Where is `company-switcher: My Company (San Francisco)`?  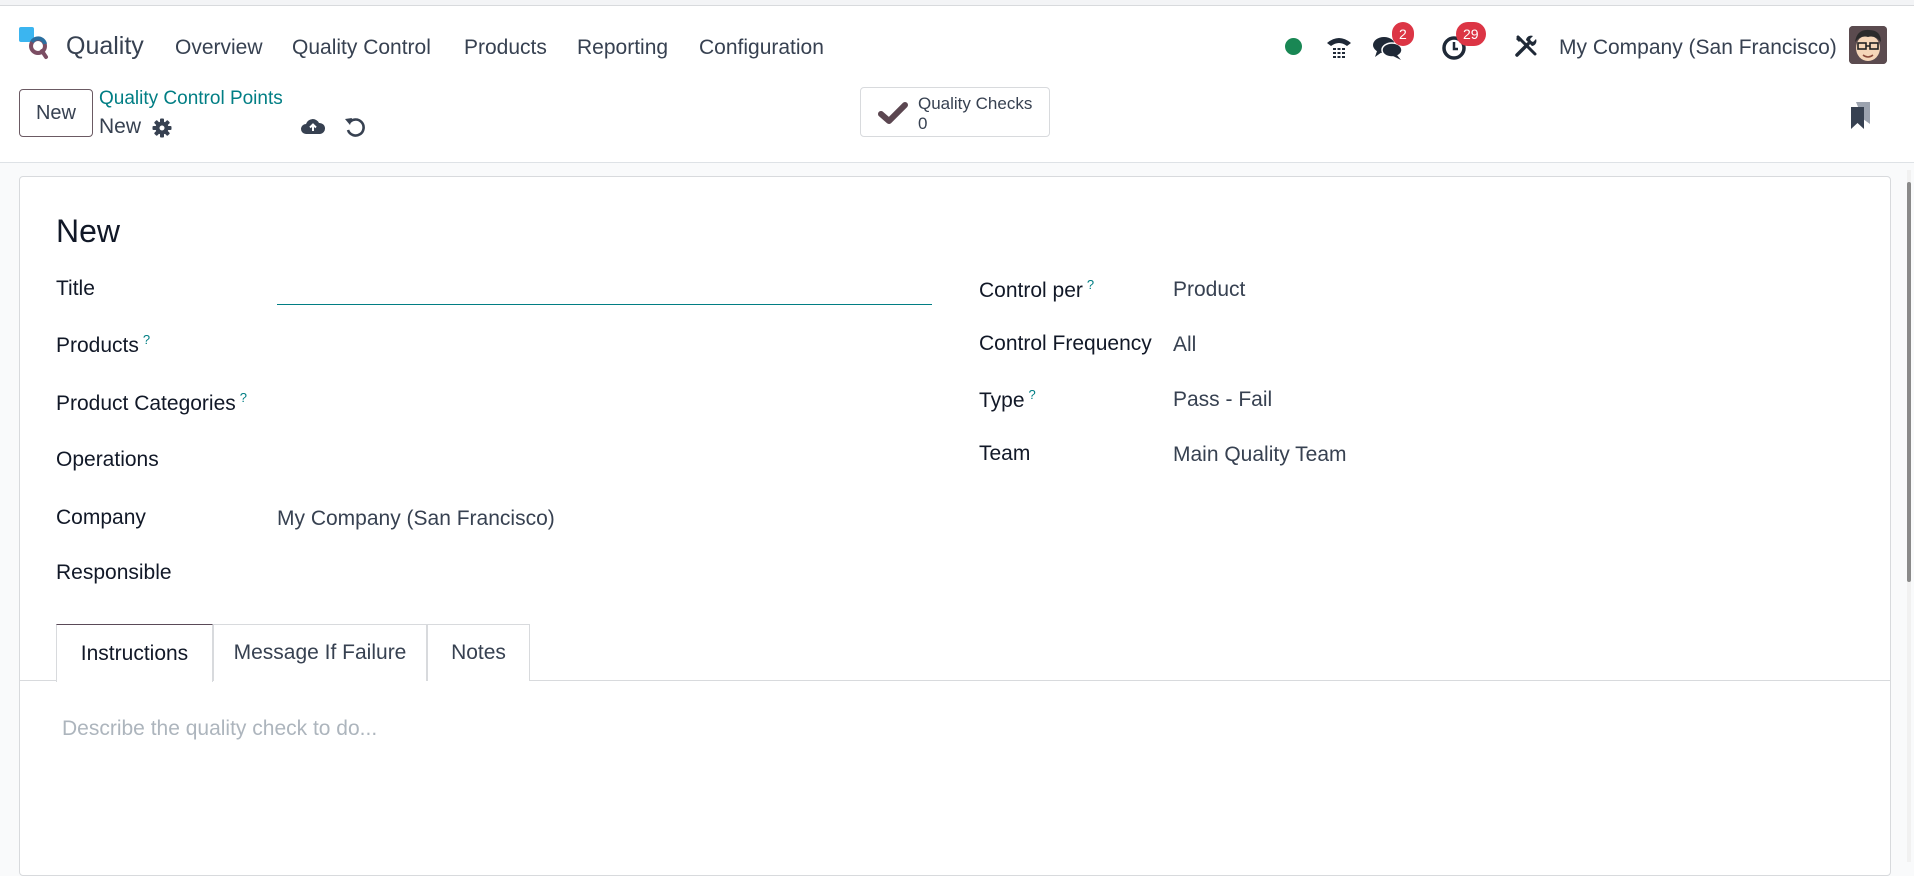
company-switcher: My Company (San Francisco) is located at coordinates (1698, 48).